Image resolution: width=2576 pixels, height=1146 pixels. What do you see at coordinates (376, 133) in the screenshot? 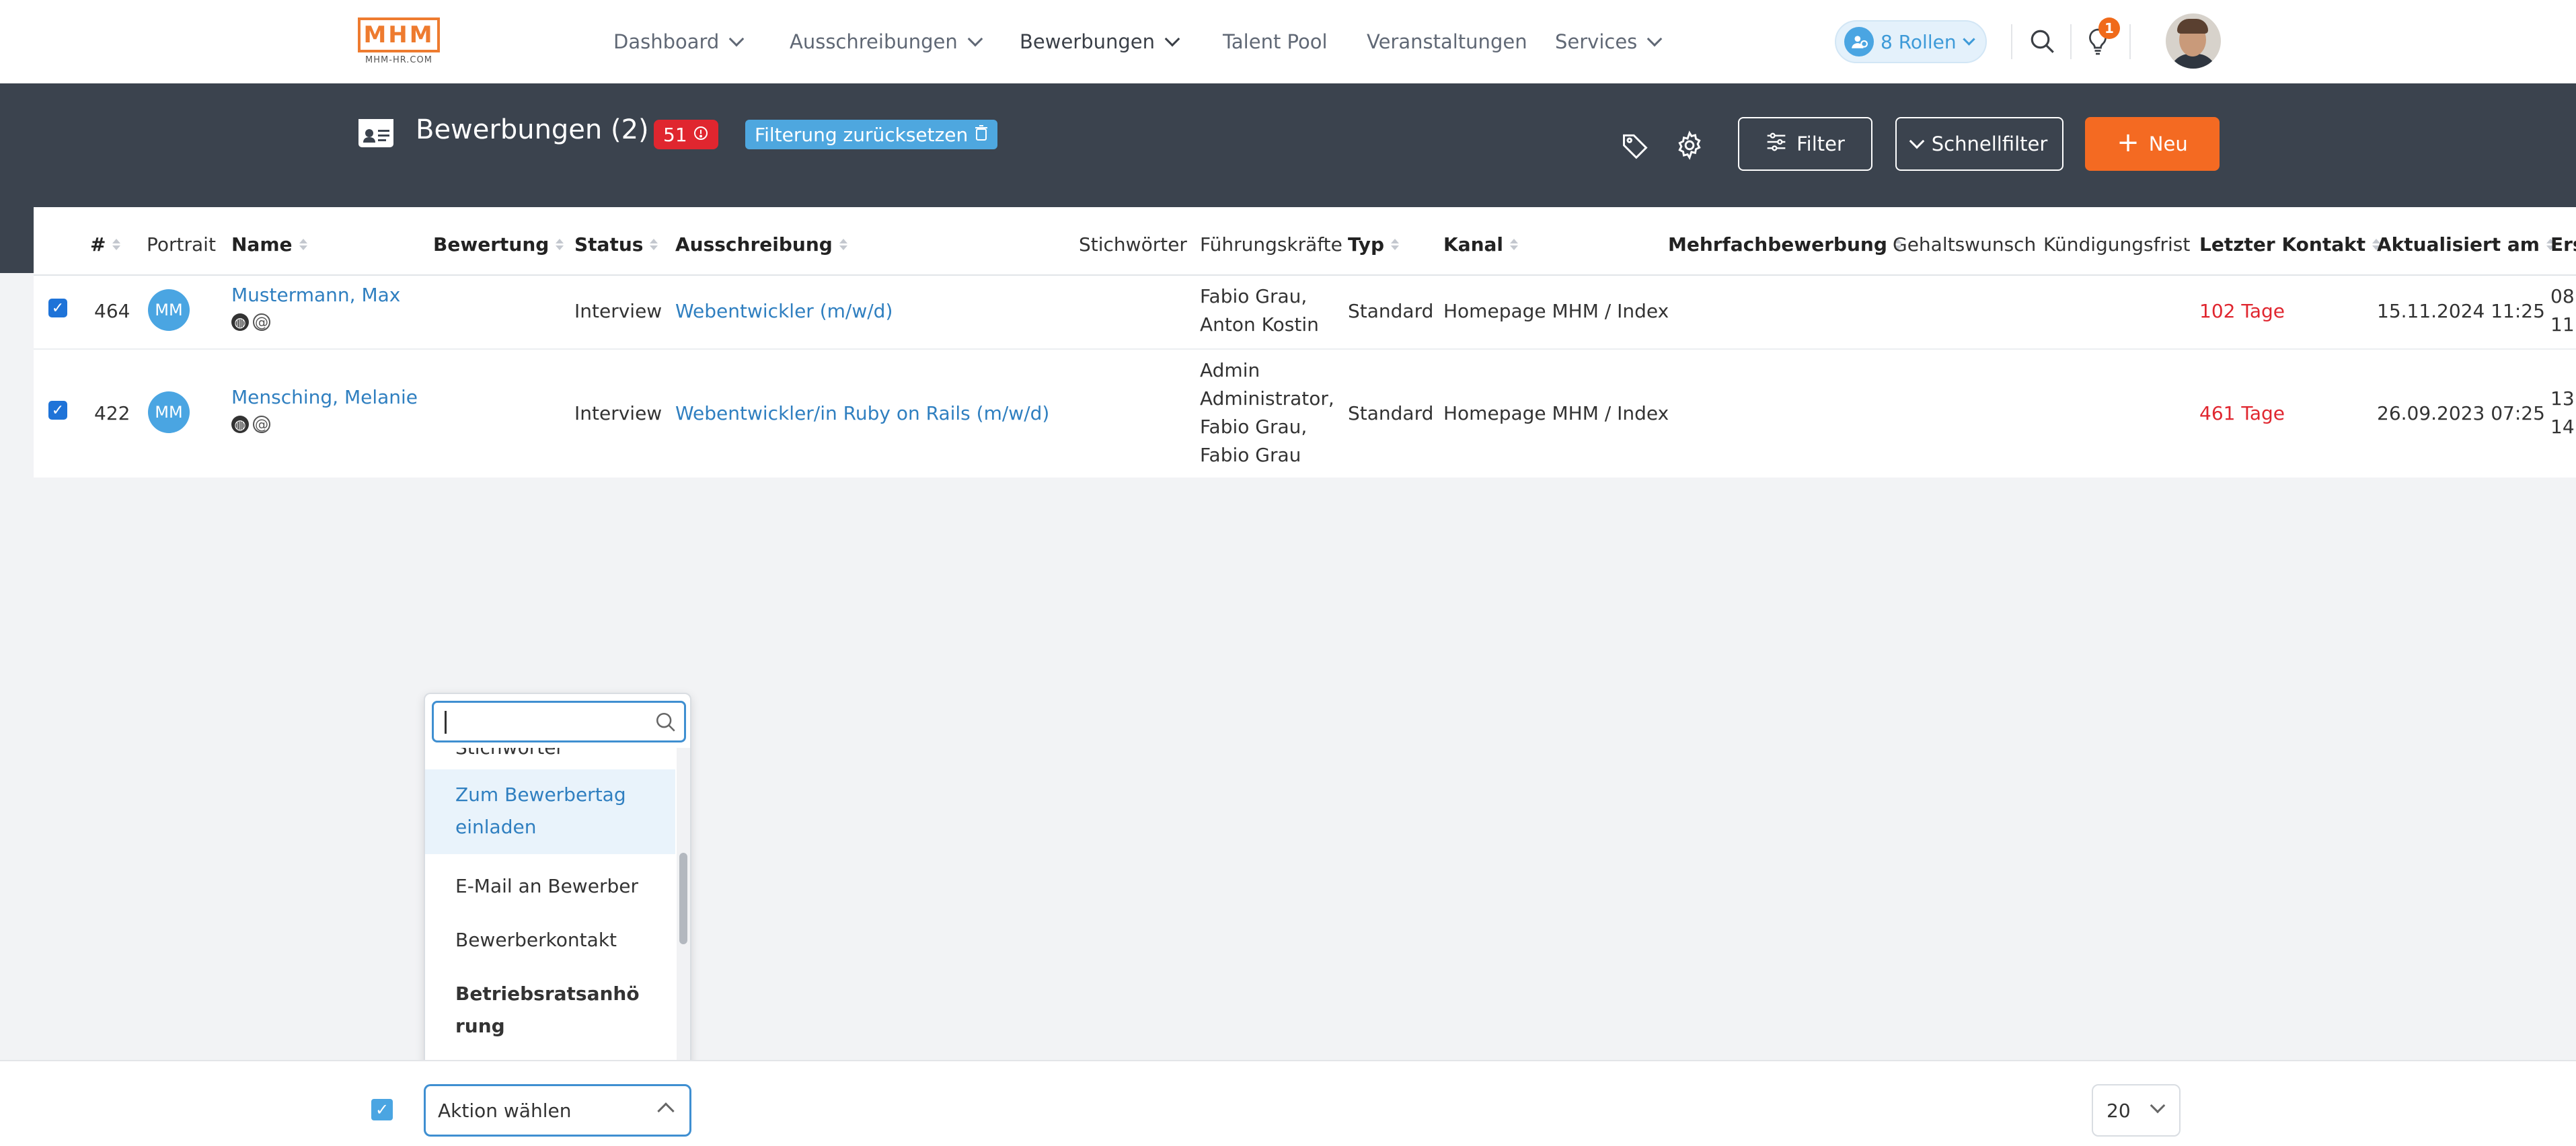
I see `id-card-icon` at bounding box center [376, 133].